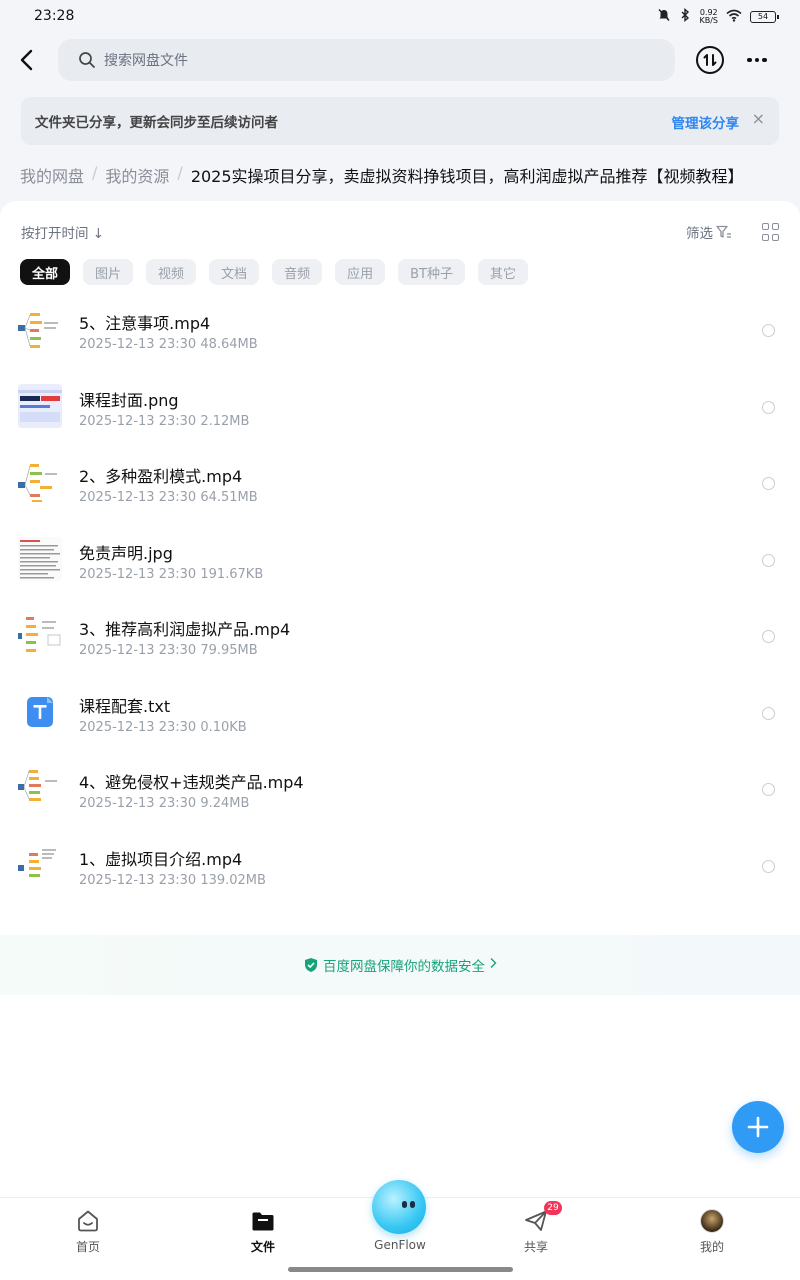 The image size is (800, 1280). What do you see at coordinates (163, 727) in the screenshot?
I see `file-meta: 2025-12-13 23:30 0.10KB` at bounding box center [163, 727].